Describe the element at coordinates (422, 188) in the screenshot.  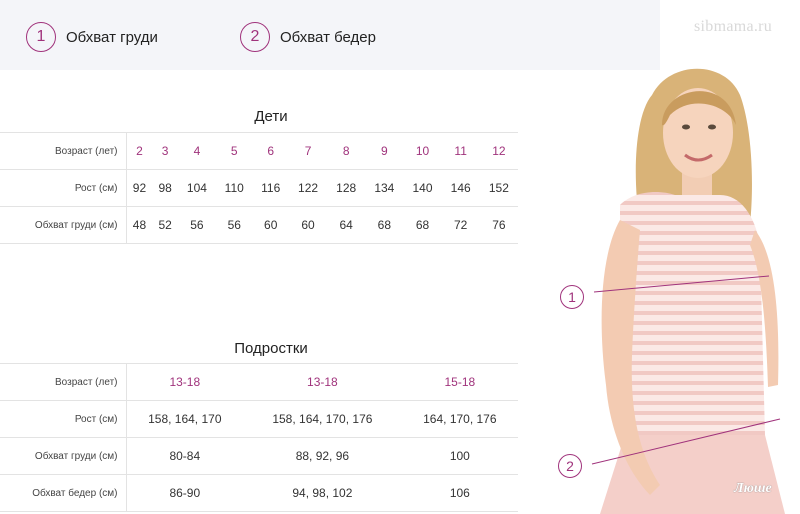
I see `table-cell: 140` at that location.